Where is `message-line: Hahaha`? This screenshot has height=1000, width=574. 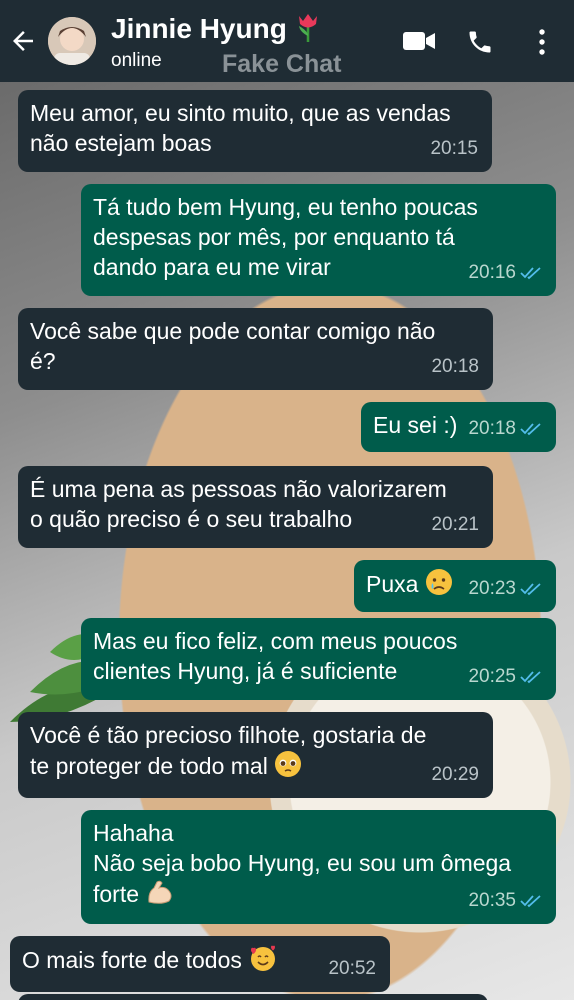 message-line: Hahaha is located at coordinates (133, 833).